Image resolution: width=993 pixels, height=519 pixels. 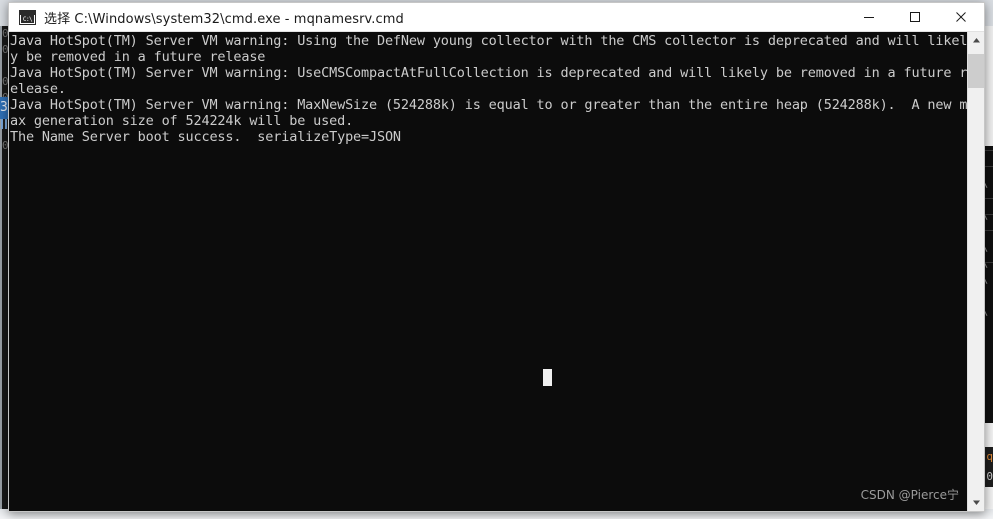 What do you see at coordinates (976, 40) in the screenshot?
I see `scrollbar-up-arrow-icon` at bounding box center [976, 40].